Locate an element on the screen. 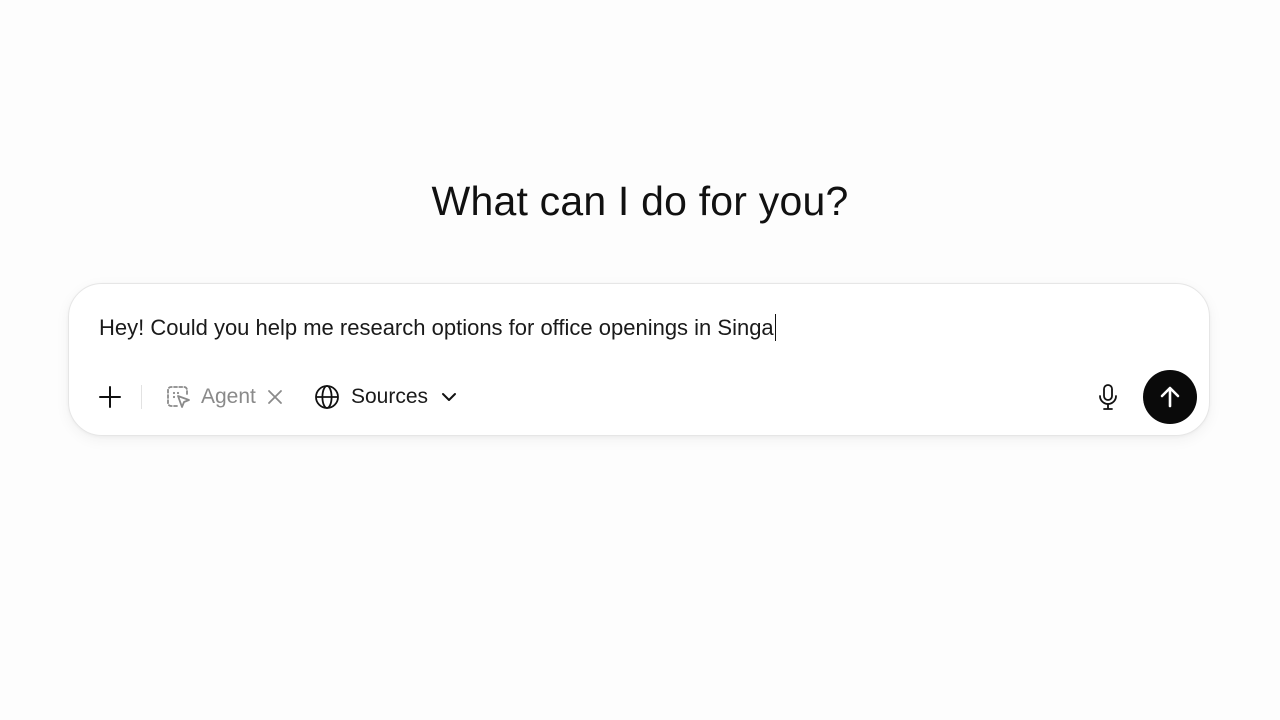 This screenshot has height=720, width=1280. add-button is located at coordinates (110, 397).